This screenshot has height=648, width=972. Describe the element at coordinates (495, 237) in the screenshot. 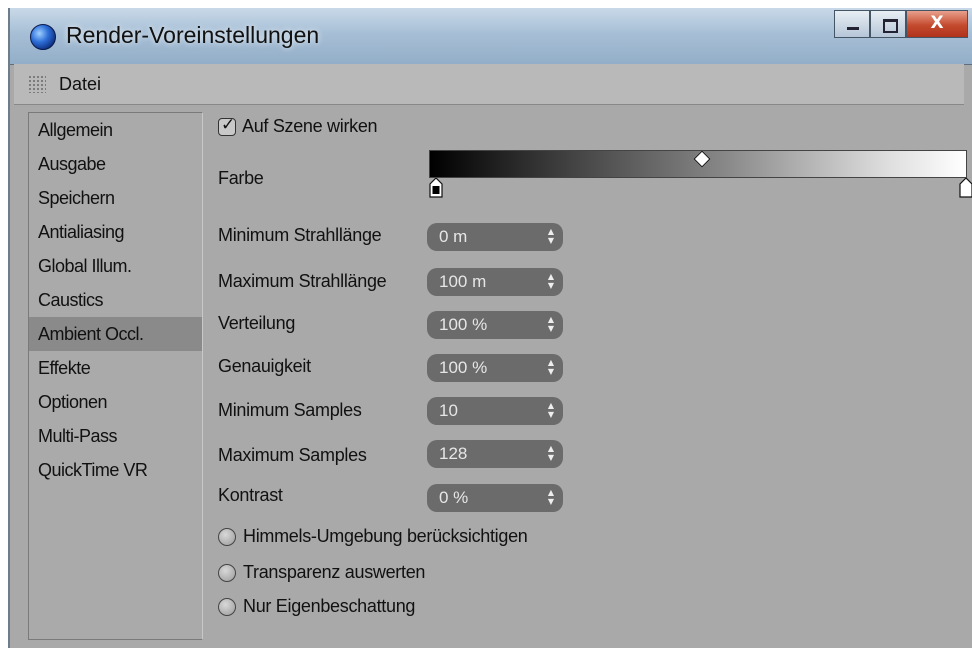

I see `min-ray-length-field: 0 m ▲ ▼` at that location.